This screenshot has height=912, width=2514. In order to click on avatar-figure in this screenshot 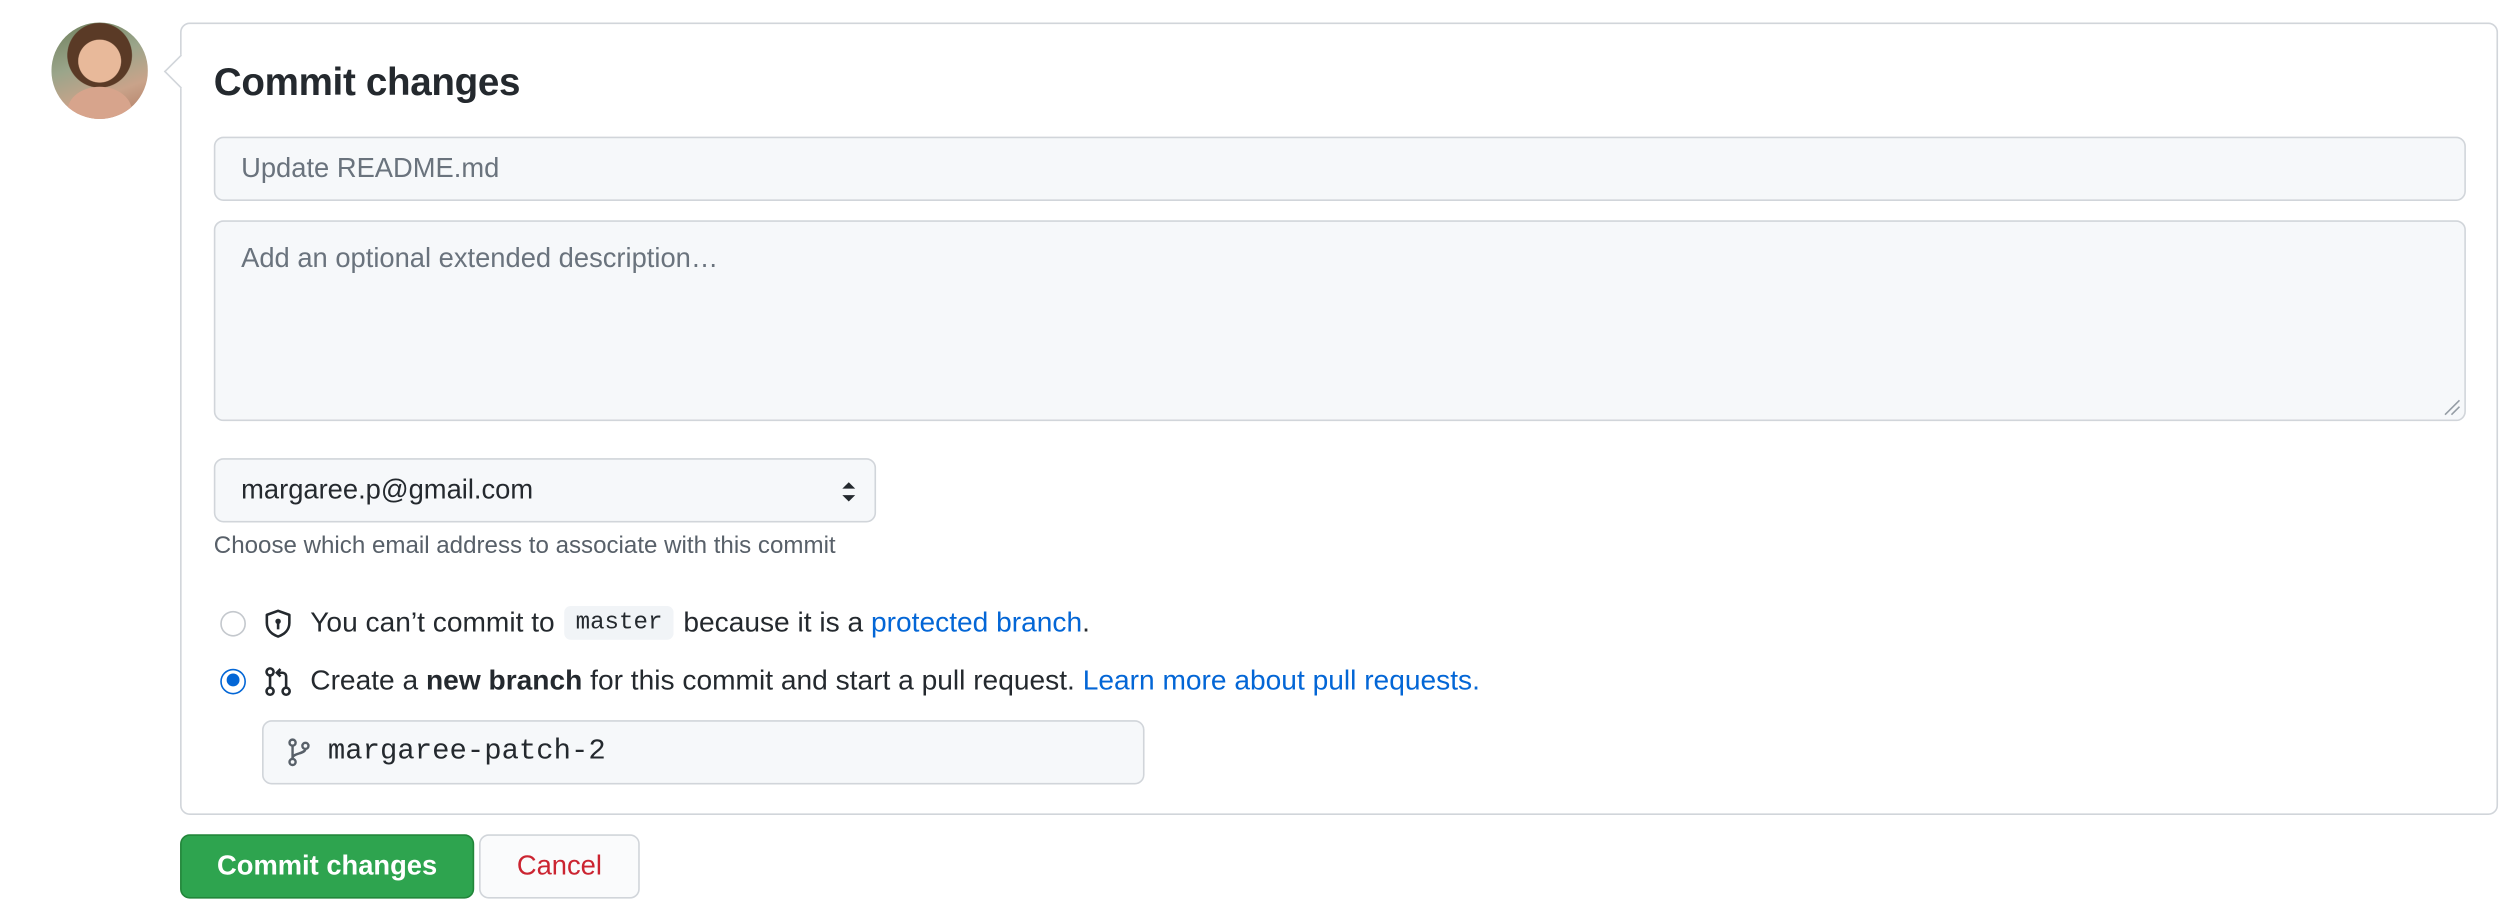, I will do `click(99, 102)`.